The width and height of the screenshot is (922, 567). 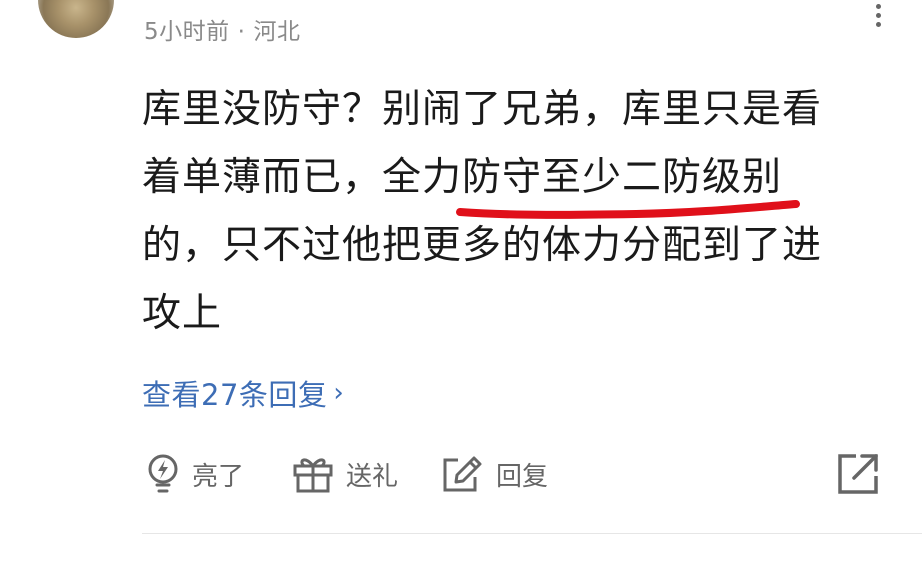 I want to click on chevron-right-icon: ›, so click(x=339, y=393).